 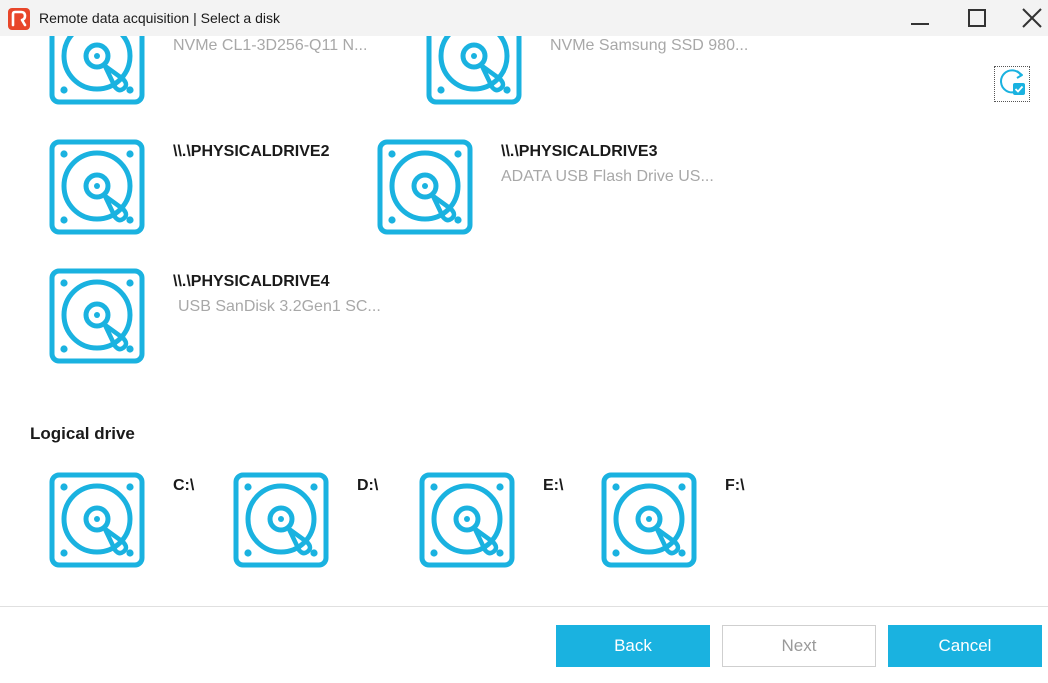 I want to click on drive-letter: F:\, so click(x=735, y=486).